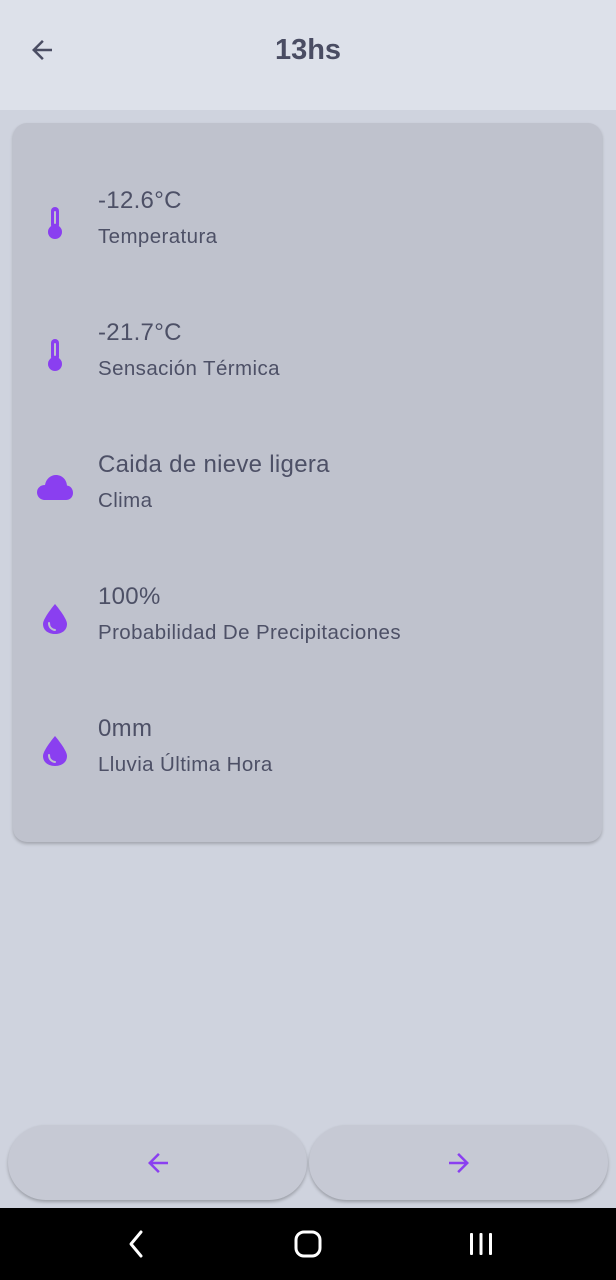 This screenshot has width=616, height=1280. I want to click on precipitation-probability-value: 100%, so click(129, 596).